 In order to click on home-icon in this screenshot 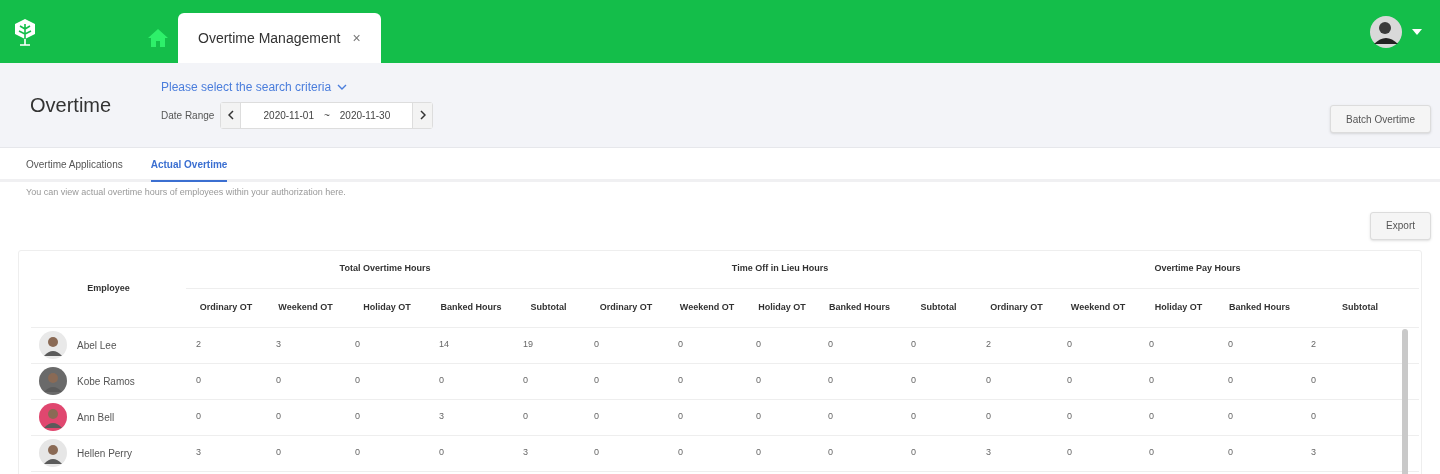, I will do `click(158, 38)`.